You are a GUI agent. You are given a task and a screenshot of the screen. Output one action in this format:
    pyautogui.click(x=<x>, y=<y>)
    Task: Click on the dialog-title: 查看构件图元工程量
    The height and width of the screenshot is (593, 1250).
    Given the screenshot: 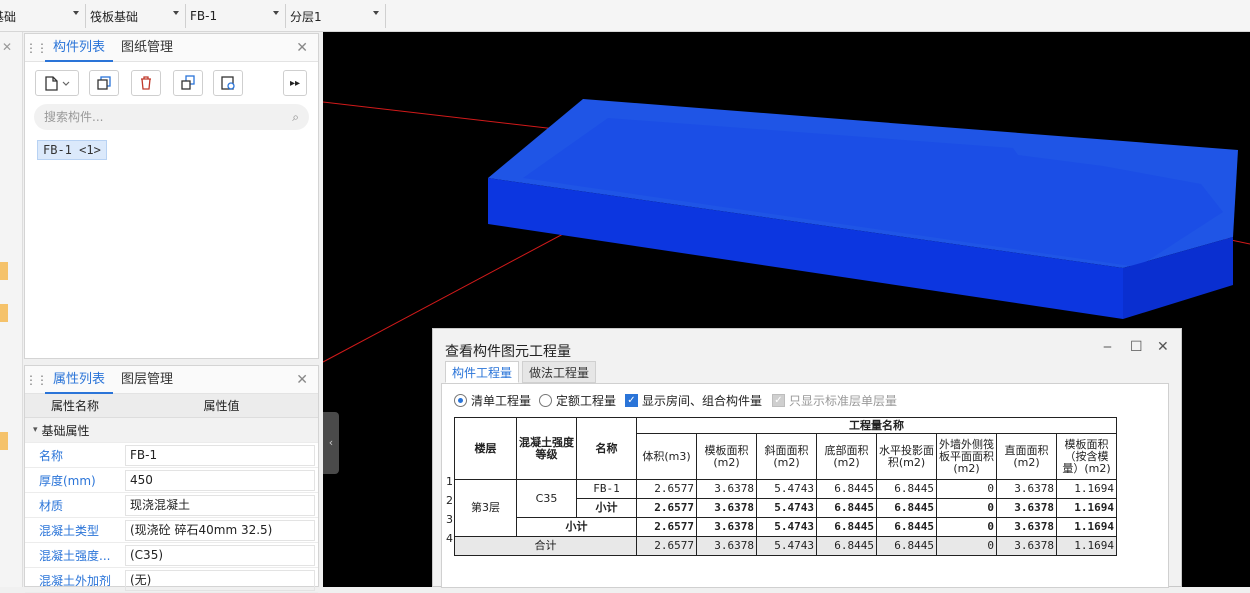 What is the action you would take?
    pyautogui.click(x=508, y=352)
    